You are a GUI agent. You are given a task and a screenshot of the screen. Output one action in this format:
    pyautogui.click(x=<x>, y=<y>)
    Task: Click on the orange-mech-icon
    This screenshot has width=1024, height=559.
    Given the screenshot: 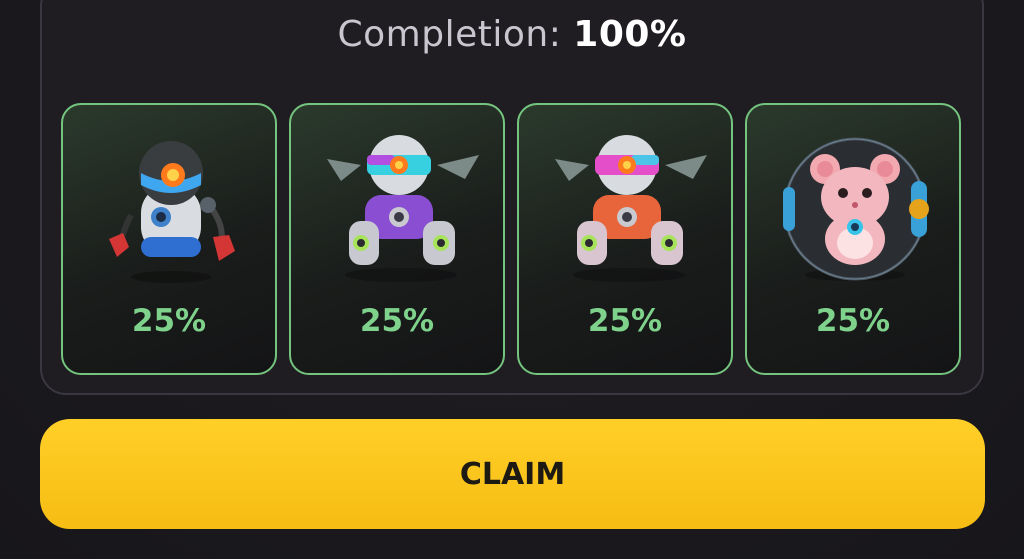 What is the action you would take?
    pyautogui.click(x=631, y=208)
    